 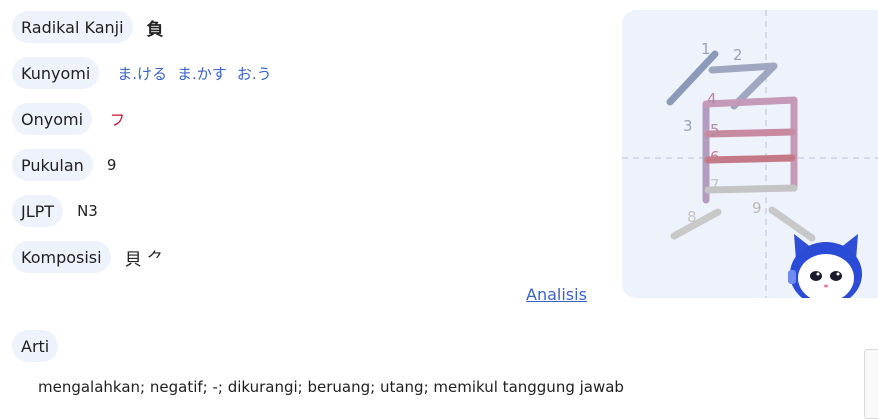 What do you see at coordinates (38, 211) in the screenshot?
I see `jlpt-label: JLPT` at bounding box center [38, 211].